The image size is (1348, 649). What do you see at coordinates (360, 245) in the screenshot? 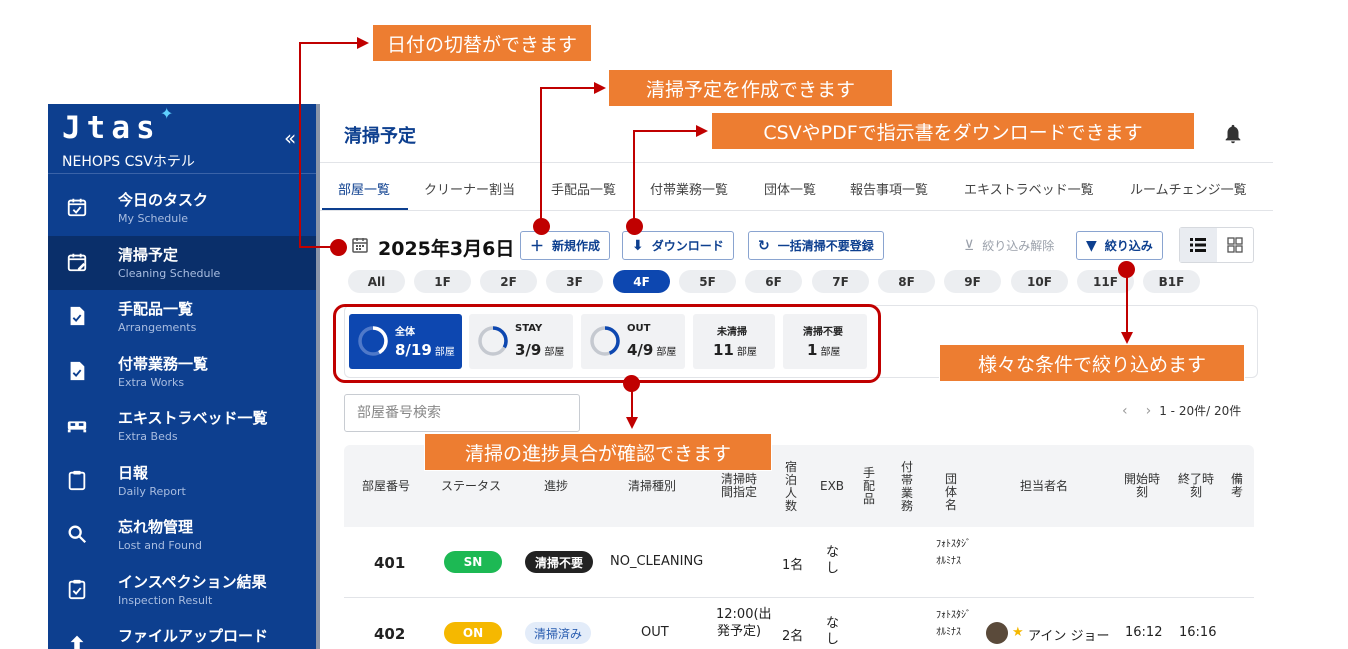
I see `calendar-icon` at bounding box center [360, 245].